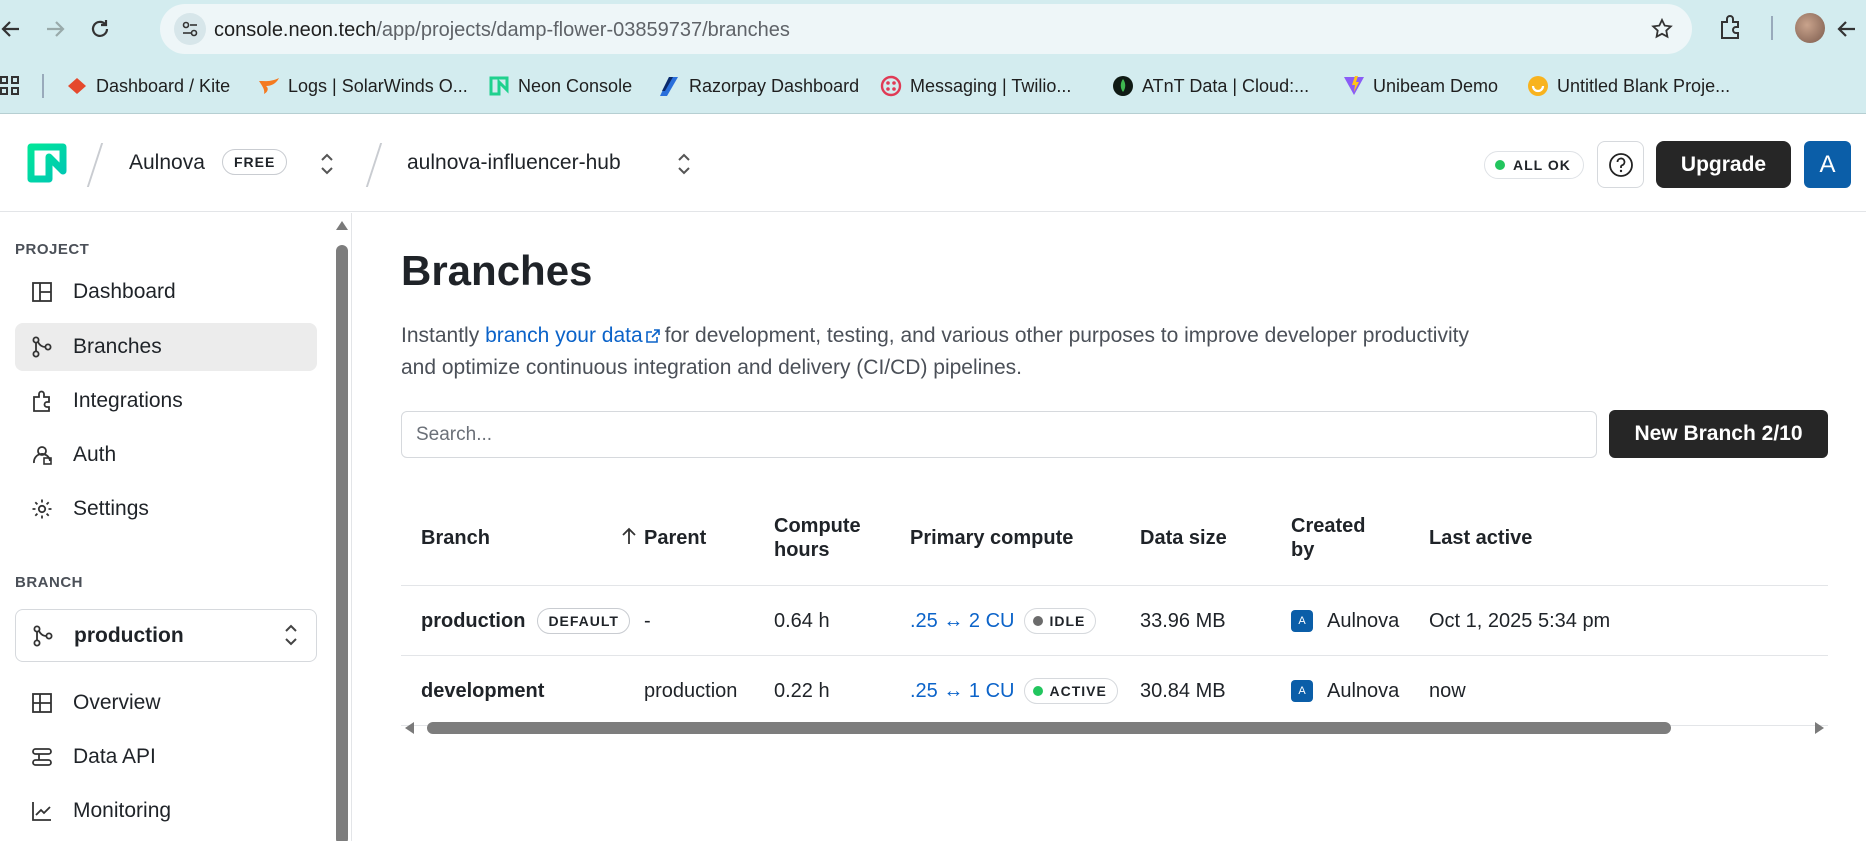 Image resolution: width=1866 pixels, height=841 pixels. Describe the element at coordinates (1067, 621) in the screenshot. I see `state-label: IDLE` at that location.